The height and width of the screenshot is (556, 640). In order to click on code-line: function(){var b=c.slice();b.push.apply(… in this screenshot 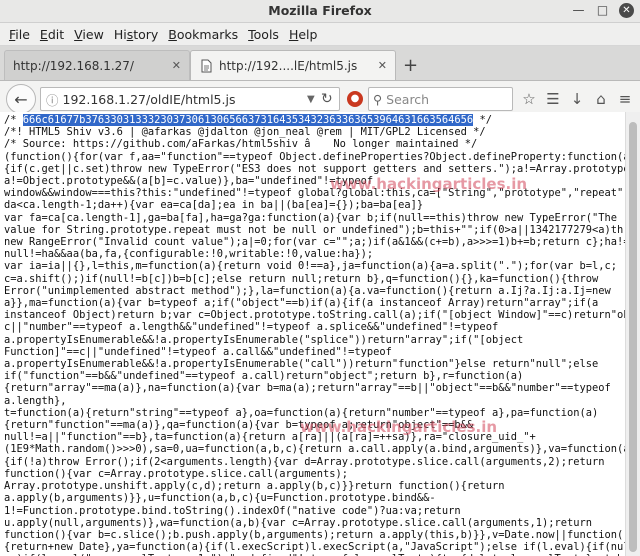, I will do `click(315, 534)`.